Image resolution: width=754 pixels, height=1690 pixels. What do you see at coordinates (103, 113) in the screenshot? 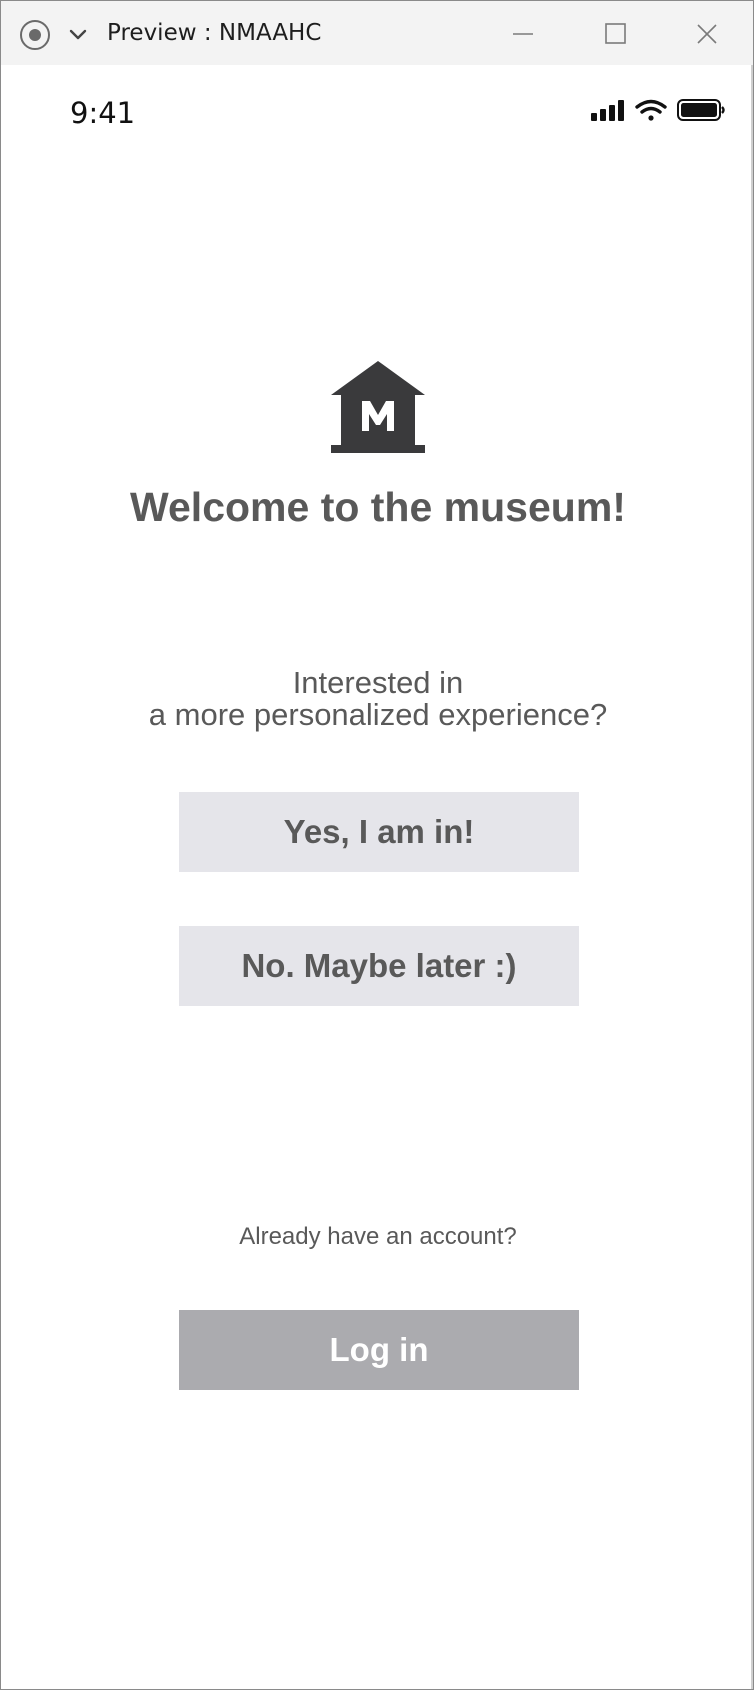
I see `status-time: 9:41` at bounding box center [103, 113].